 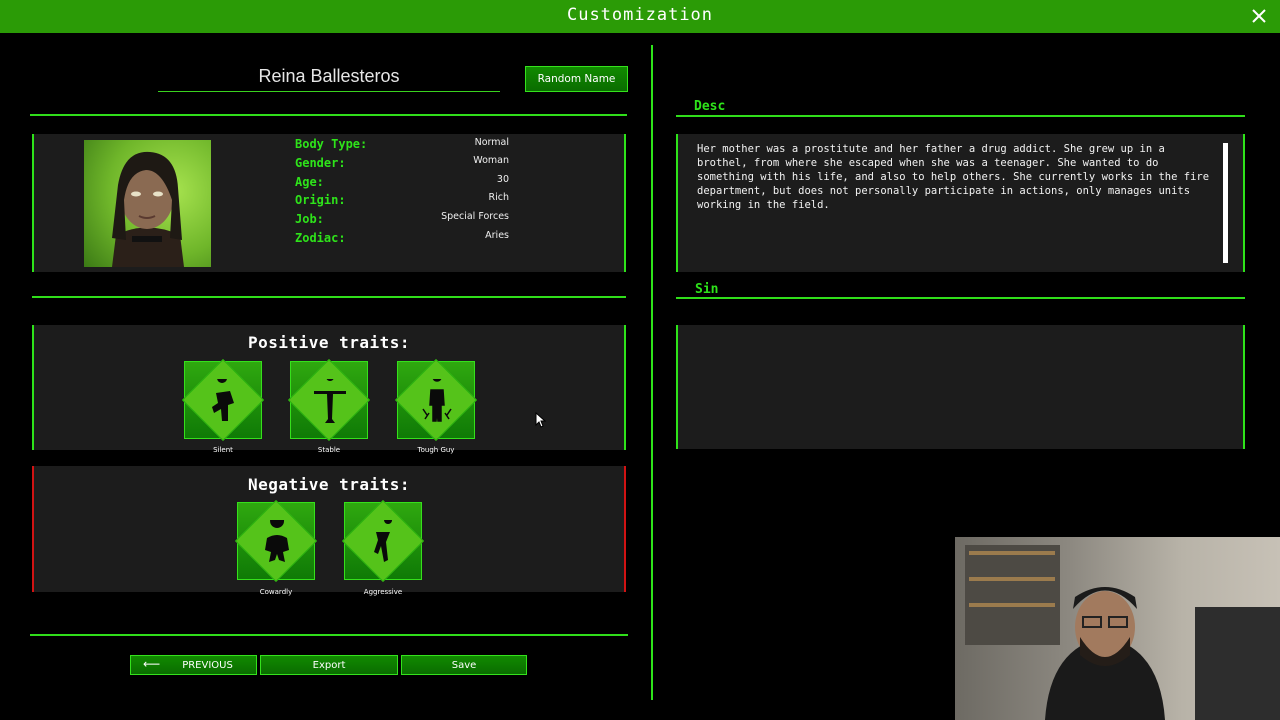 What do you see at coordinates (464, 665) in the screenshot?
I see `save-button: Save` at bounding box center [464, 665].